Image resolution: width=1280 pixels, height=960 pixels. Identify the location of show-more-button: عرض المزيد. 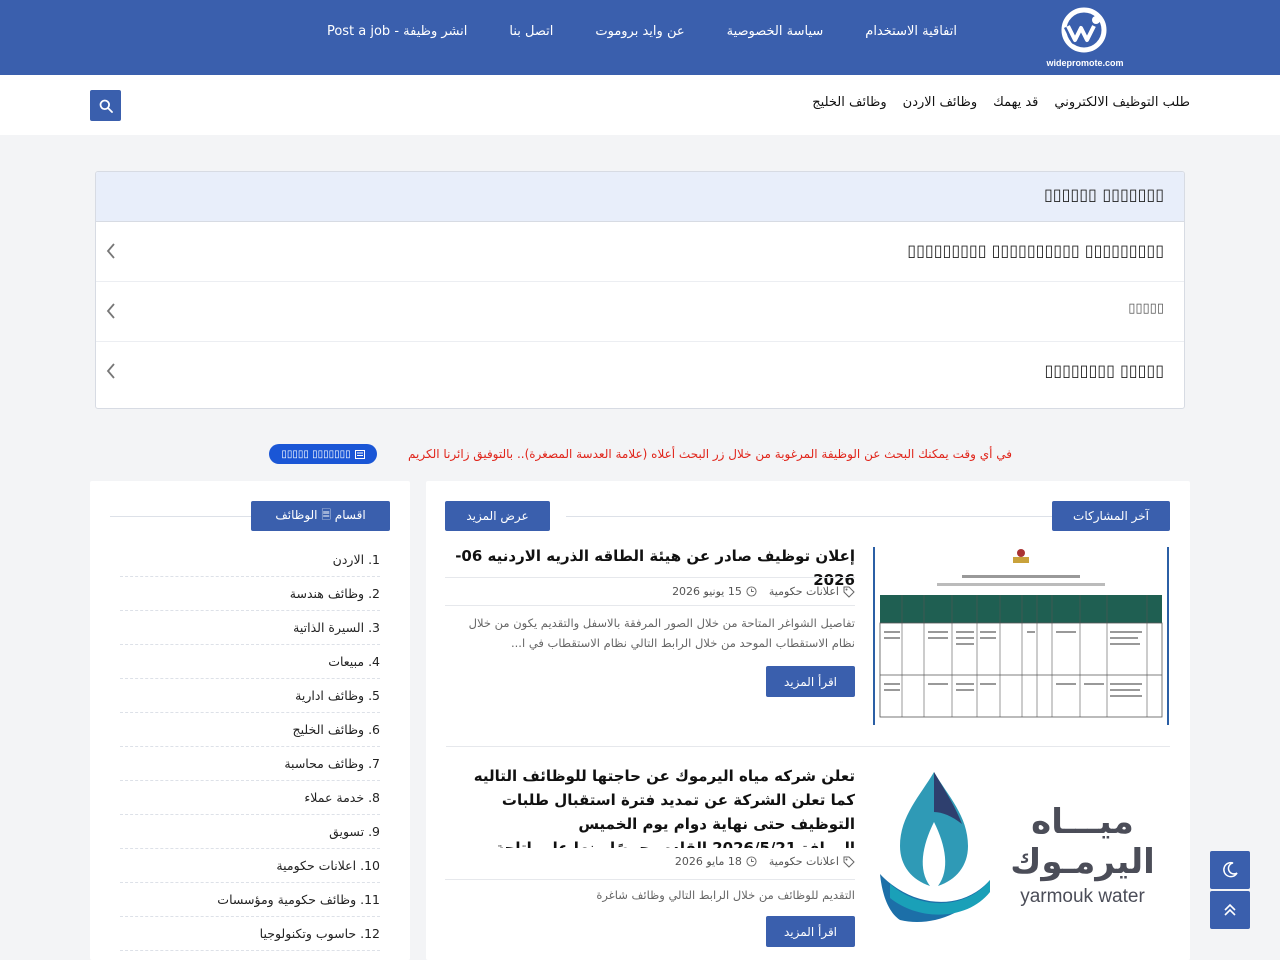
(497, 516).